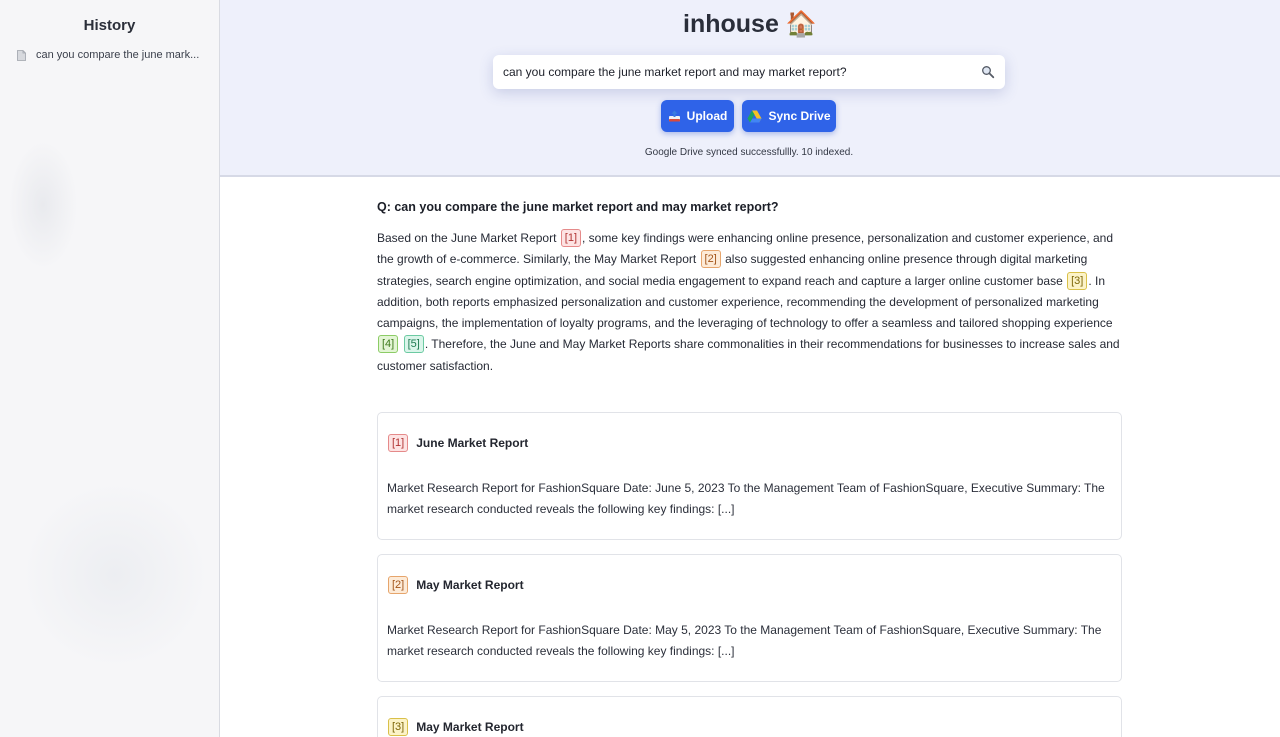 The image size is (1280, 737). I want to click on citation-badge: [5], so click(413, 344).